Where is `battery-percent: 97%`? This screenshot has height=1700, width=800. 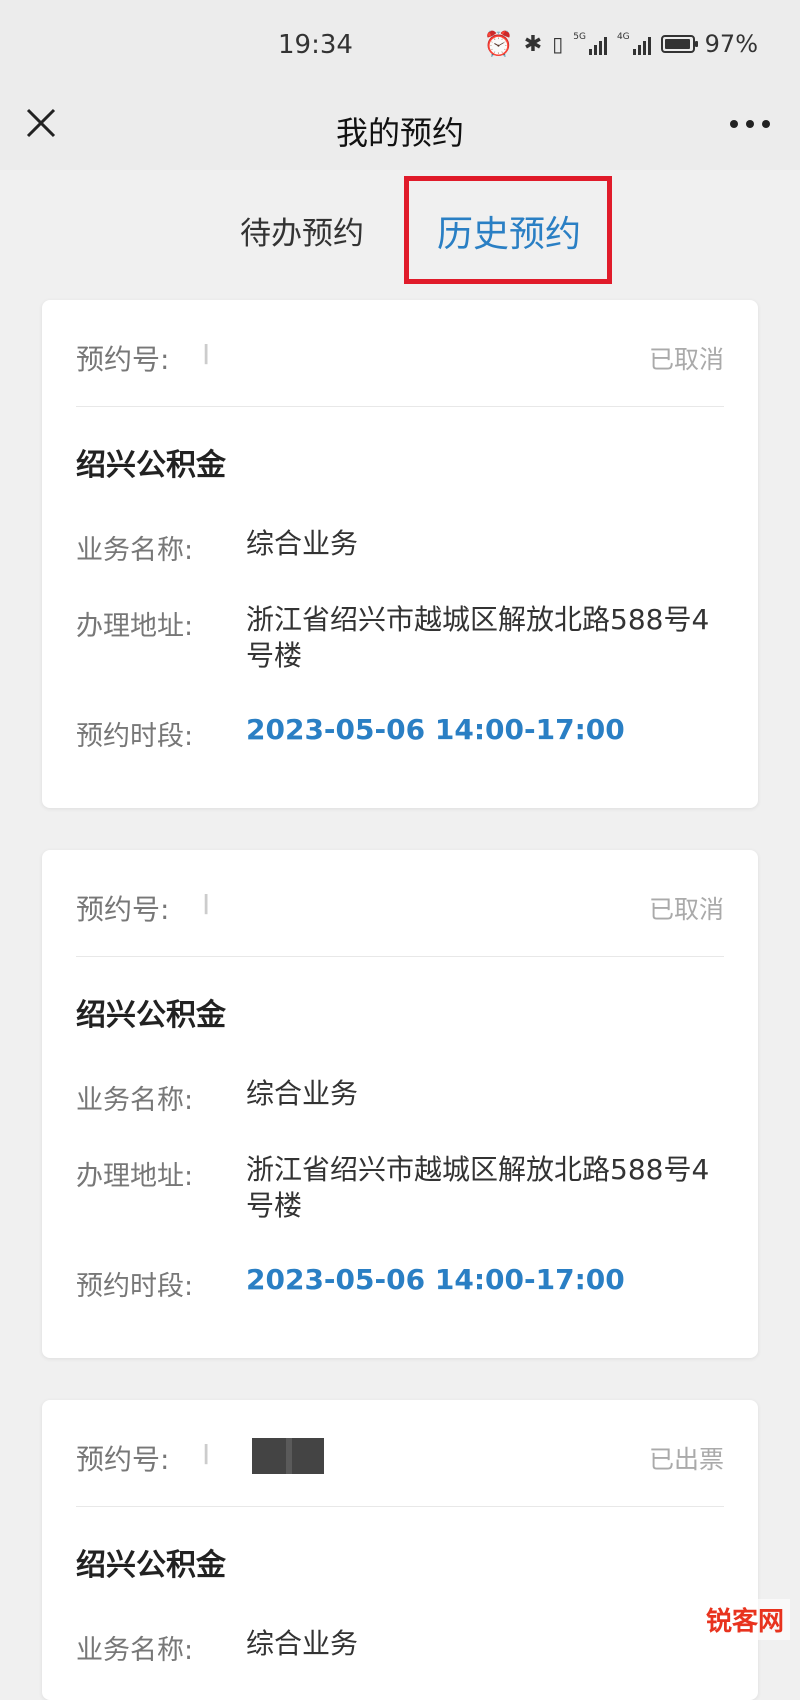 battery-percent: 97% is located at coordinates (731, 44).